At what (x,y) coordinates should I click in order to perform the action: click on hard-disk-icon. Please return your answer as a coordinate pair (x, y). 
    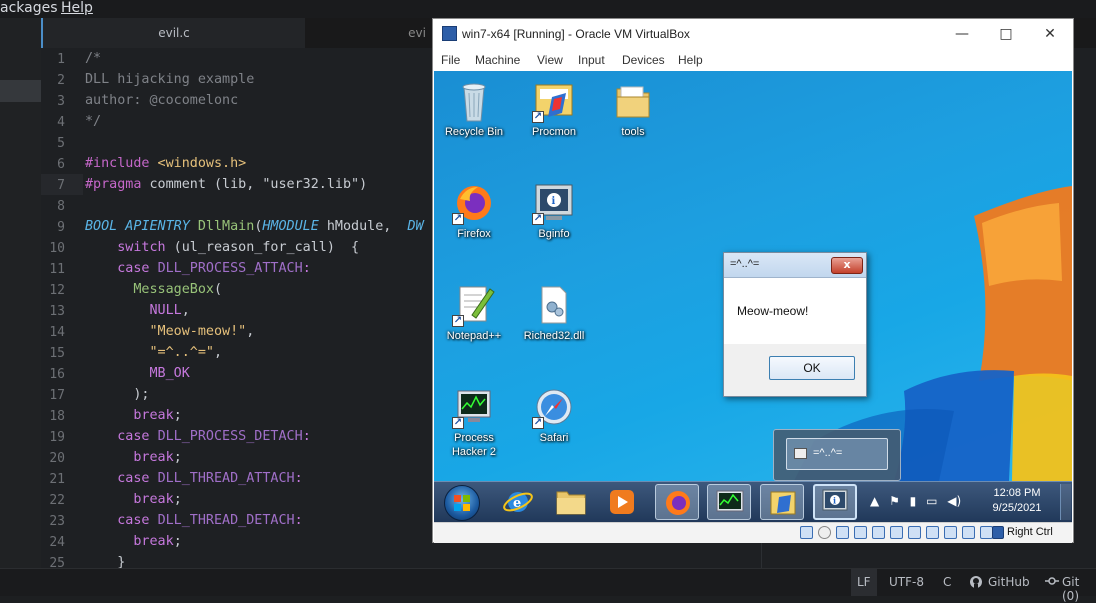
    Looking at the image, I should click on (806, 532).